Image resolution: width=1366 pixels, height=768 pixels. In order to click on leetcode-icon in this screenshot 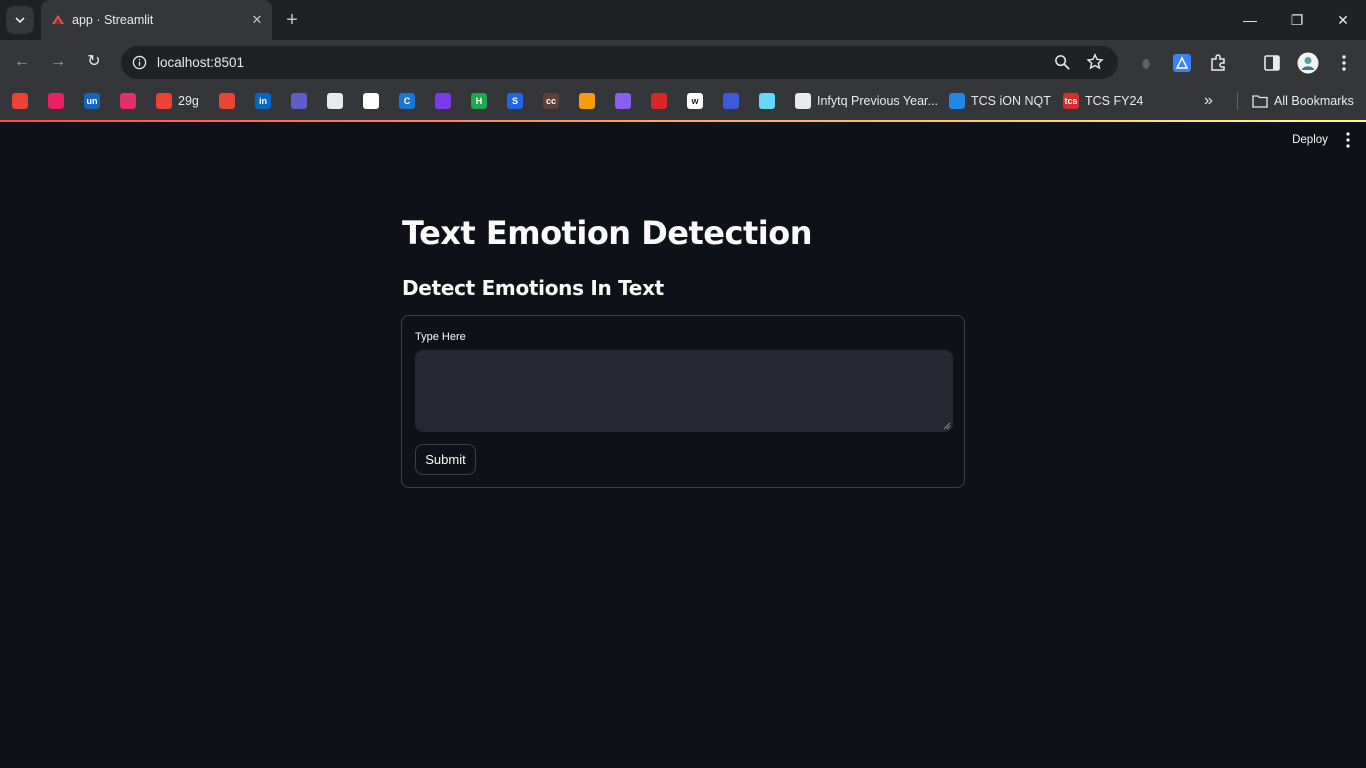, I will do `click(587, 101)`.